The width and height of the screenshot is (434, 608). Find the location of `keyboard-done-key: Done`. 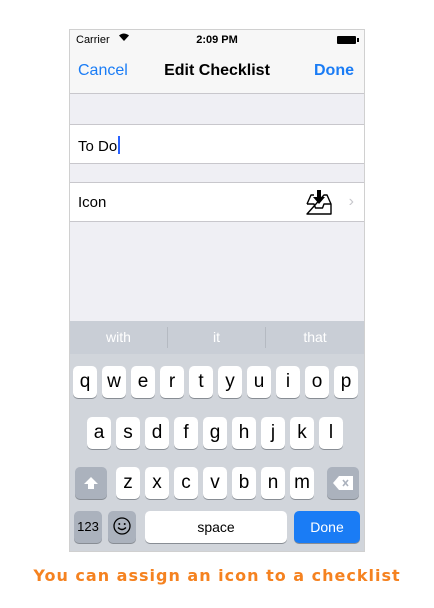

keyboard-done-key: Done is located at coordinates (327, 527).